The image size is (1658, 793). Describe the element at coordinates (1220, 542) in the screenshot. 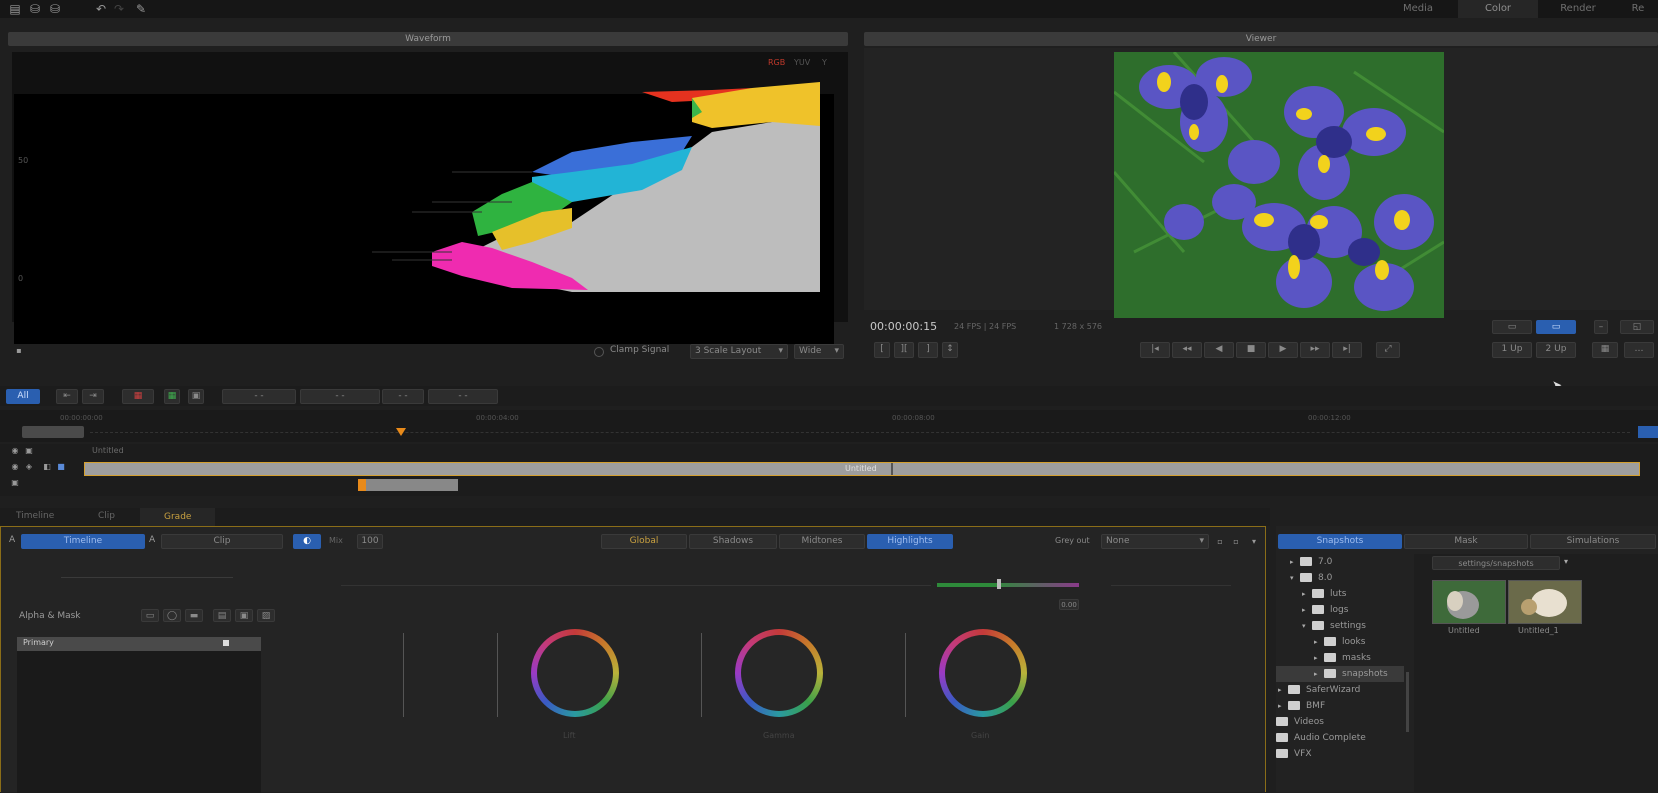

I see `grade-option-icon: ▫` at that location.